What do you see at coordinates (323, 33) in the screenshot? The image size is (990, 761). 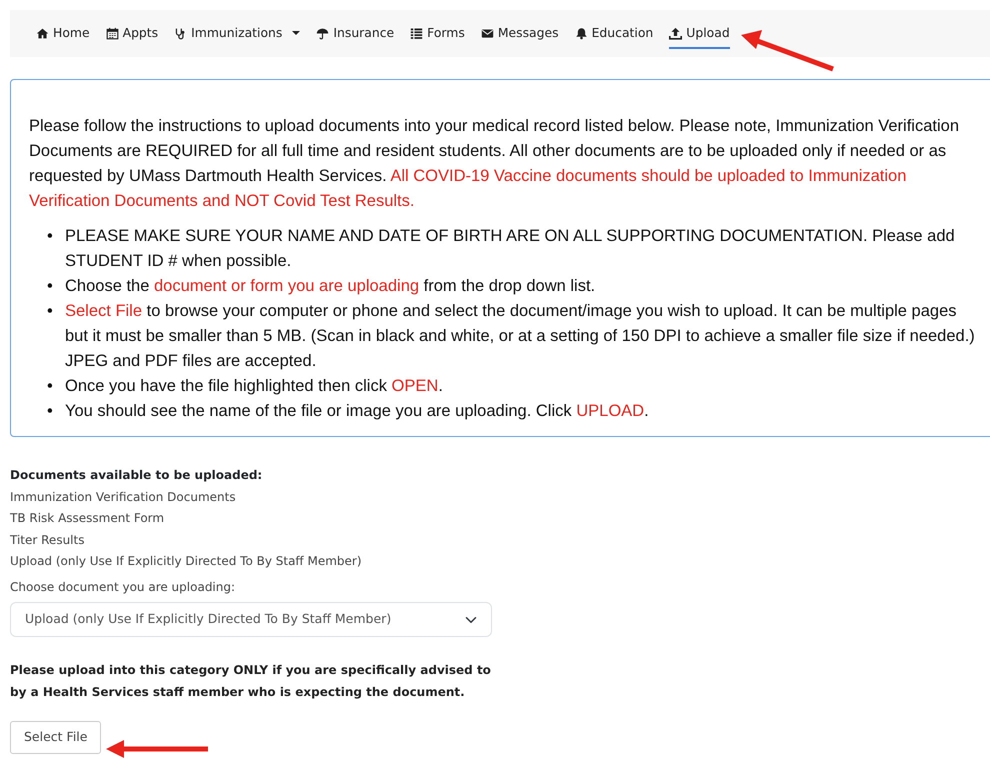 I see `umbrella-icon` at bounding box center [323, 33].